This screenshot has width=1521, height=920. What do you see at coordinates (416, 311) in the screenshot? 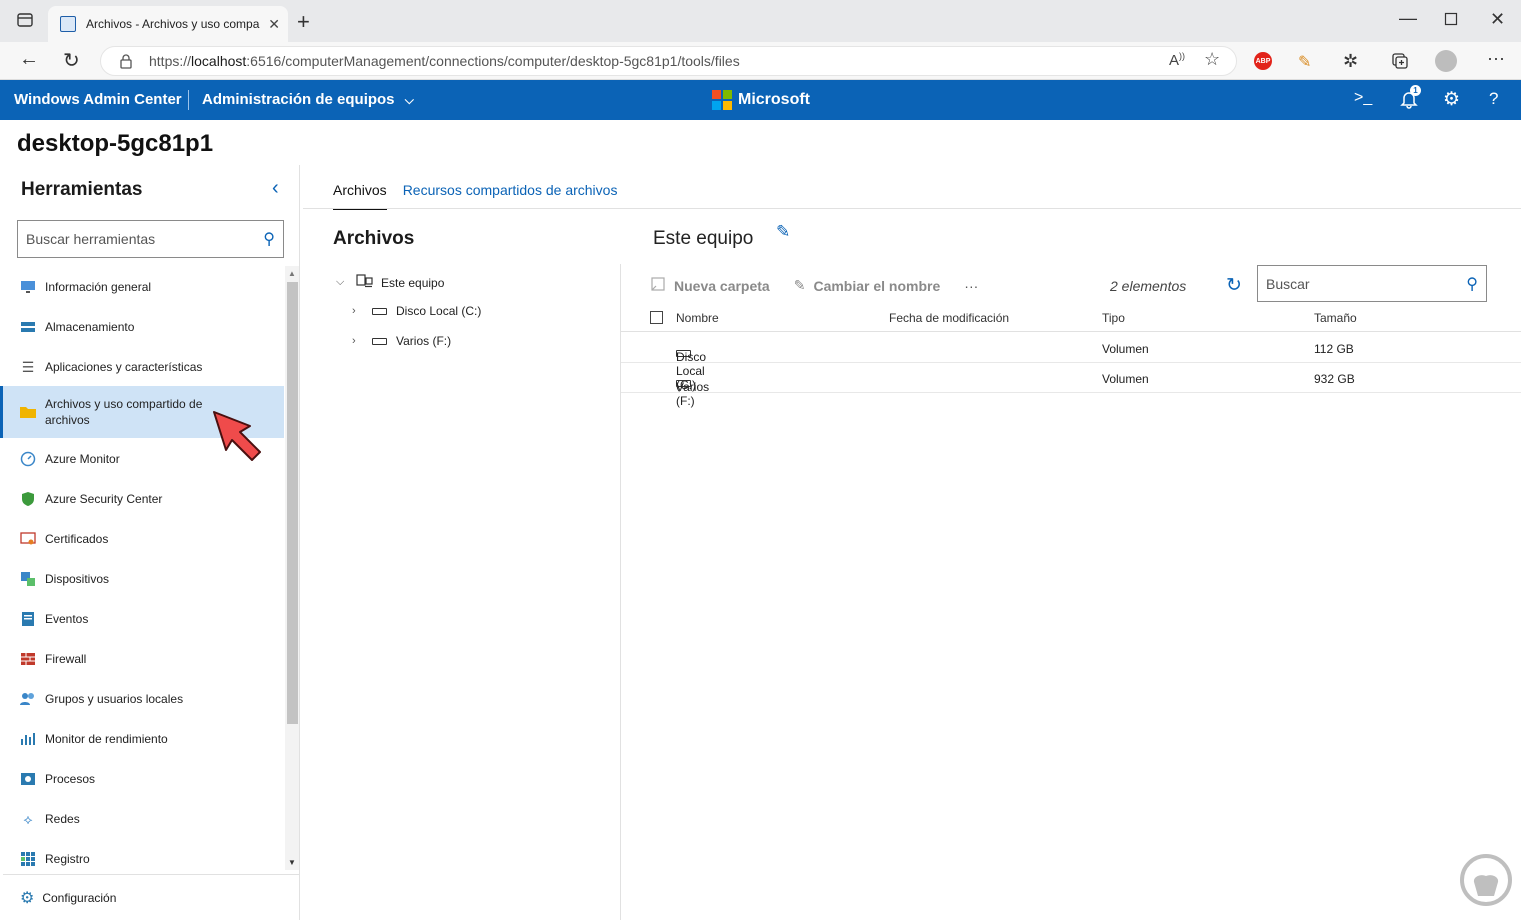
I see `tree-item-disco-c: › Disco Local (C:)` at bounding box center [416, 311].